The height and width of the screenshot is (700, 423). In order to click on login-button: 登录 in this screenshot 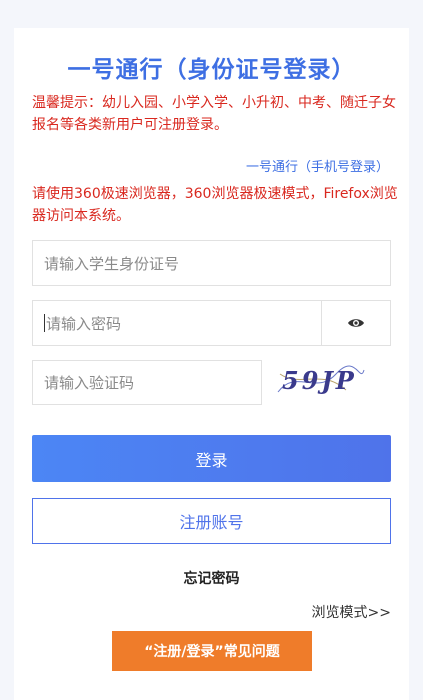, I will do `click(211, 458)`.